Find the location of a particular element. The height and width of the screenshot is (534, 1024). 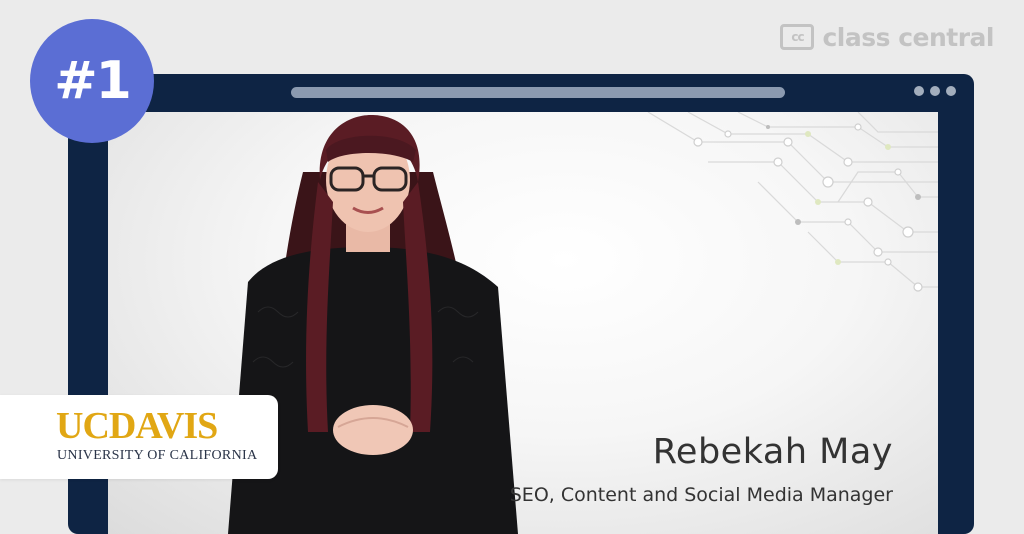

brand-name: class central is located at coordinates (908, 37).